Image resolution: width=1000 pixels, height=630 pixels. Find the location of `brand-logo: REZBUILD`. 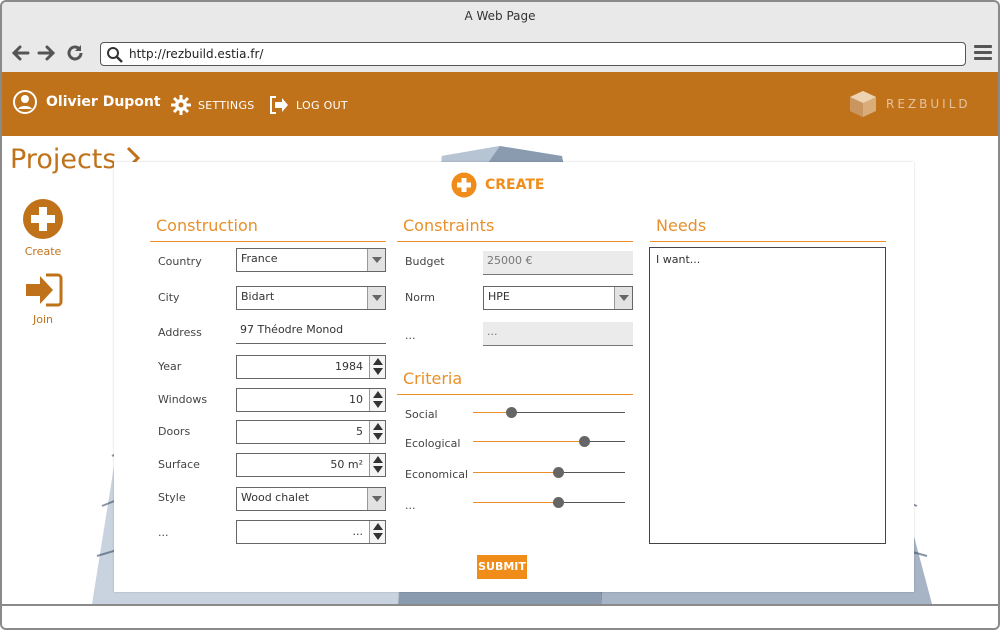

brand-logo: REZBUILD is located at coordinates (909, 104).